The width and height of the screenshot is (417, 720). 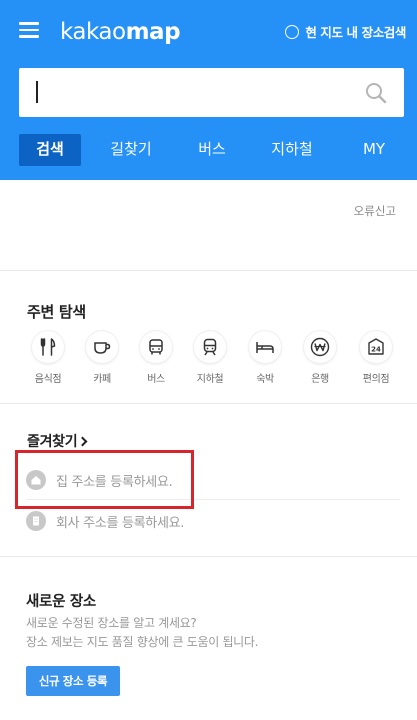 What do you see at coordinates (48, 379) in the screenshot?
I see `category-label: 음식점` at bounding box center [48, 379].